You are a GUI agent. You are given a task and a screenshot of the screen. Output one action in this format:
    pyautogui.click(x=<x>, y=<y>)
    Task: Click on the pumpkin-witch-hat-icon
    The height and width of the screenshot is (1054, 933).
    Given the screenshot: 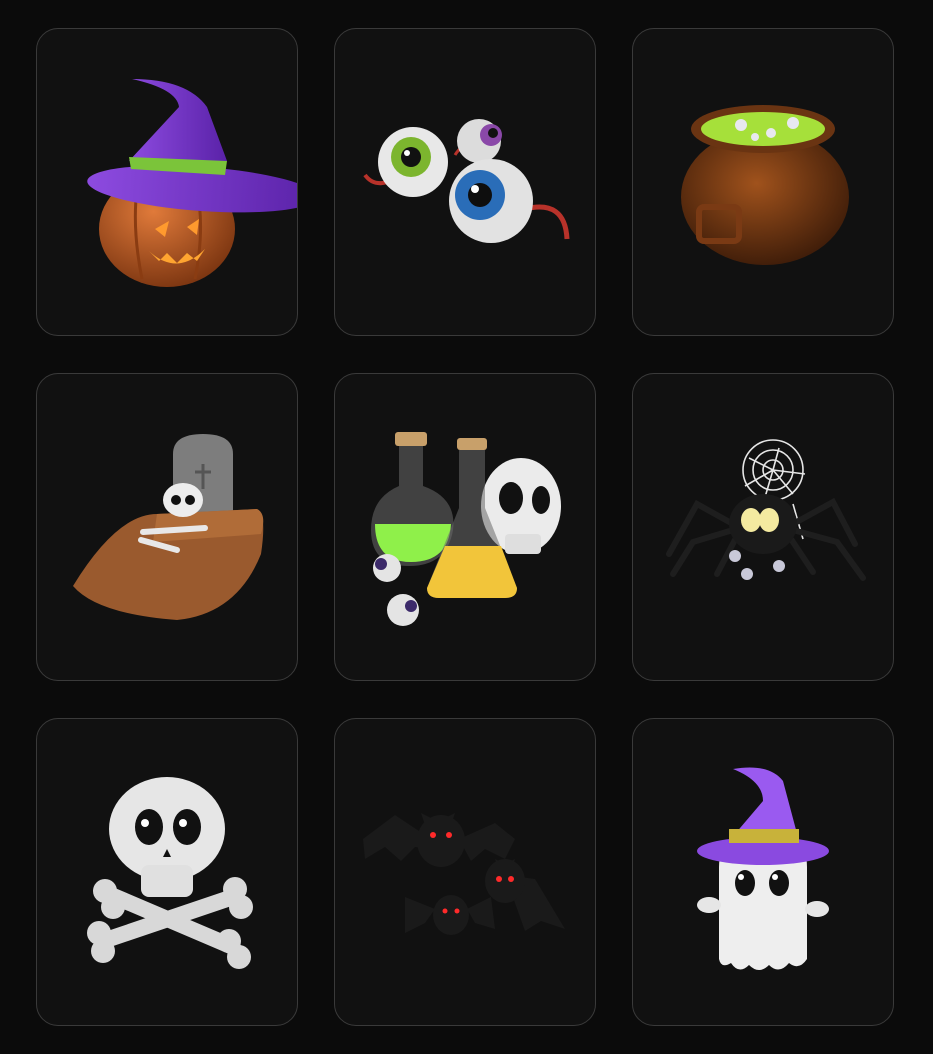 What is the action you would take?
    pyautogui.click(x=192, y=183)
    